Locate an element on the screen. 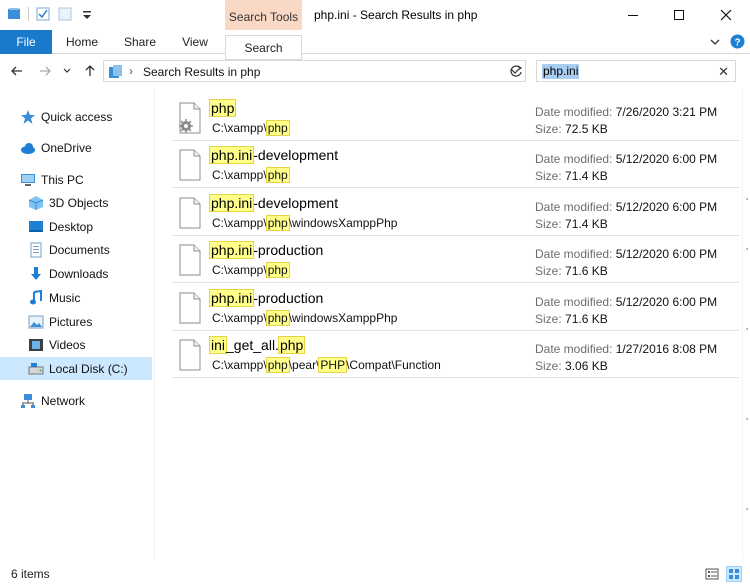 The image size is (750, 585). computer-icon is located at coordinates (28, 180).